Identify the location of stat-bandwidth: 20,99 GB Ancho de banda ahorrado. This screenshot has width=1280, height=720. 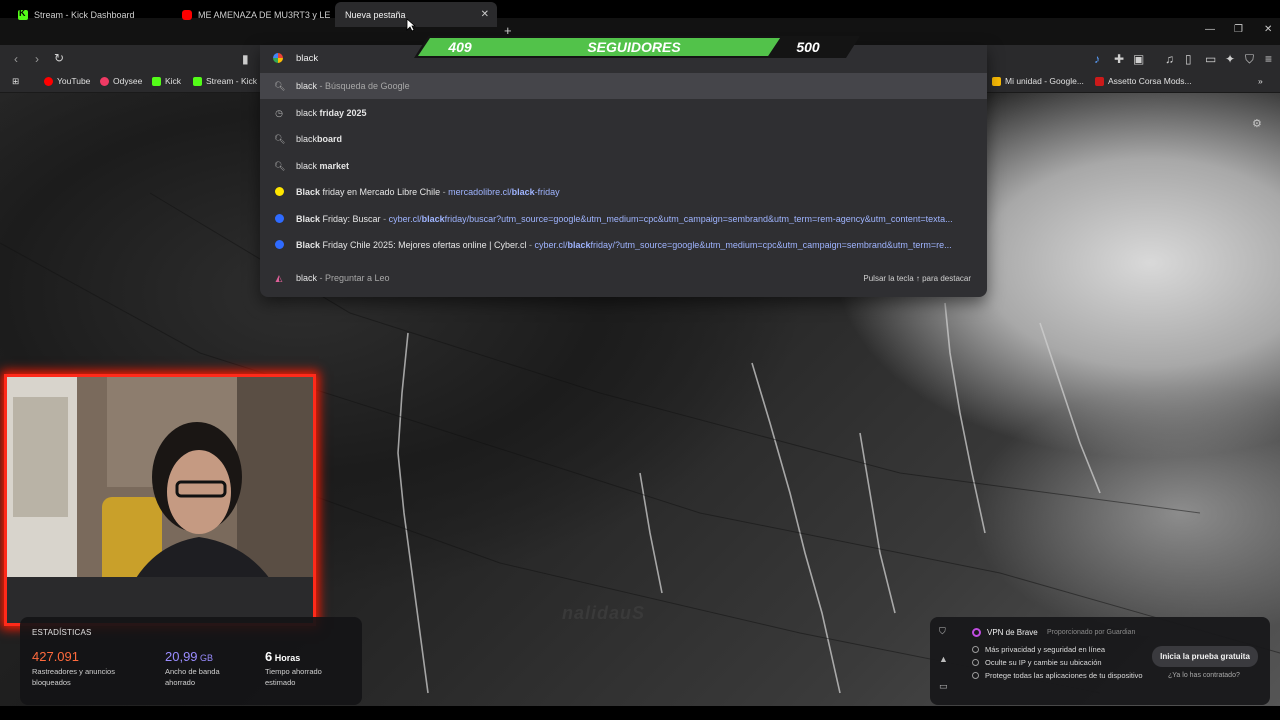
(192, 668).